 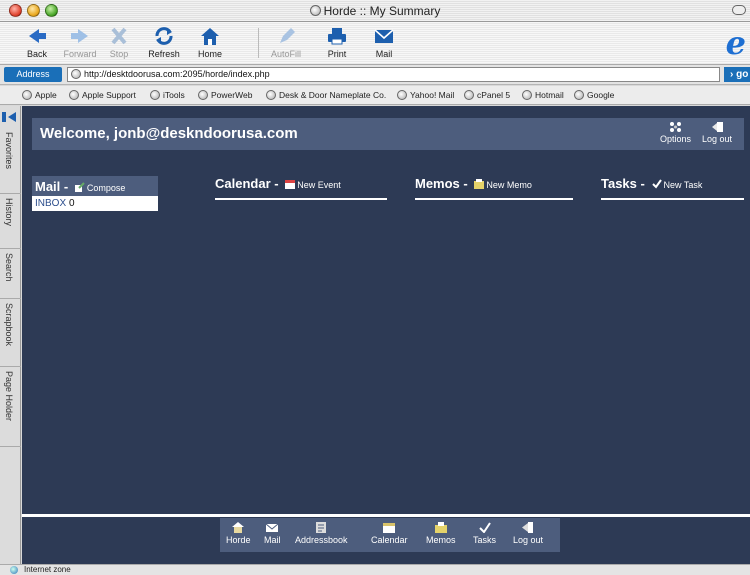 I want to click on footer-divider, so click(x=386, y=515).